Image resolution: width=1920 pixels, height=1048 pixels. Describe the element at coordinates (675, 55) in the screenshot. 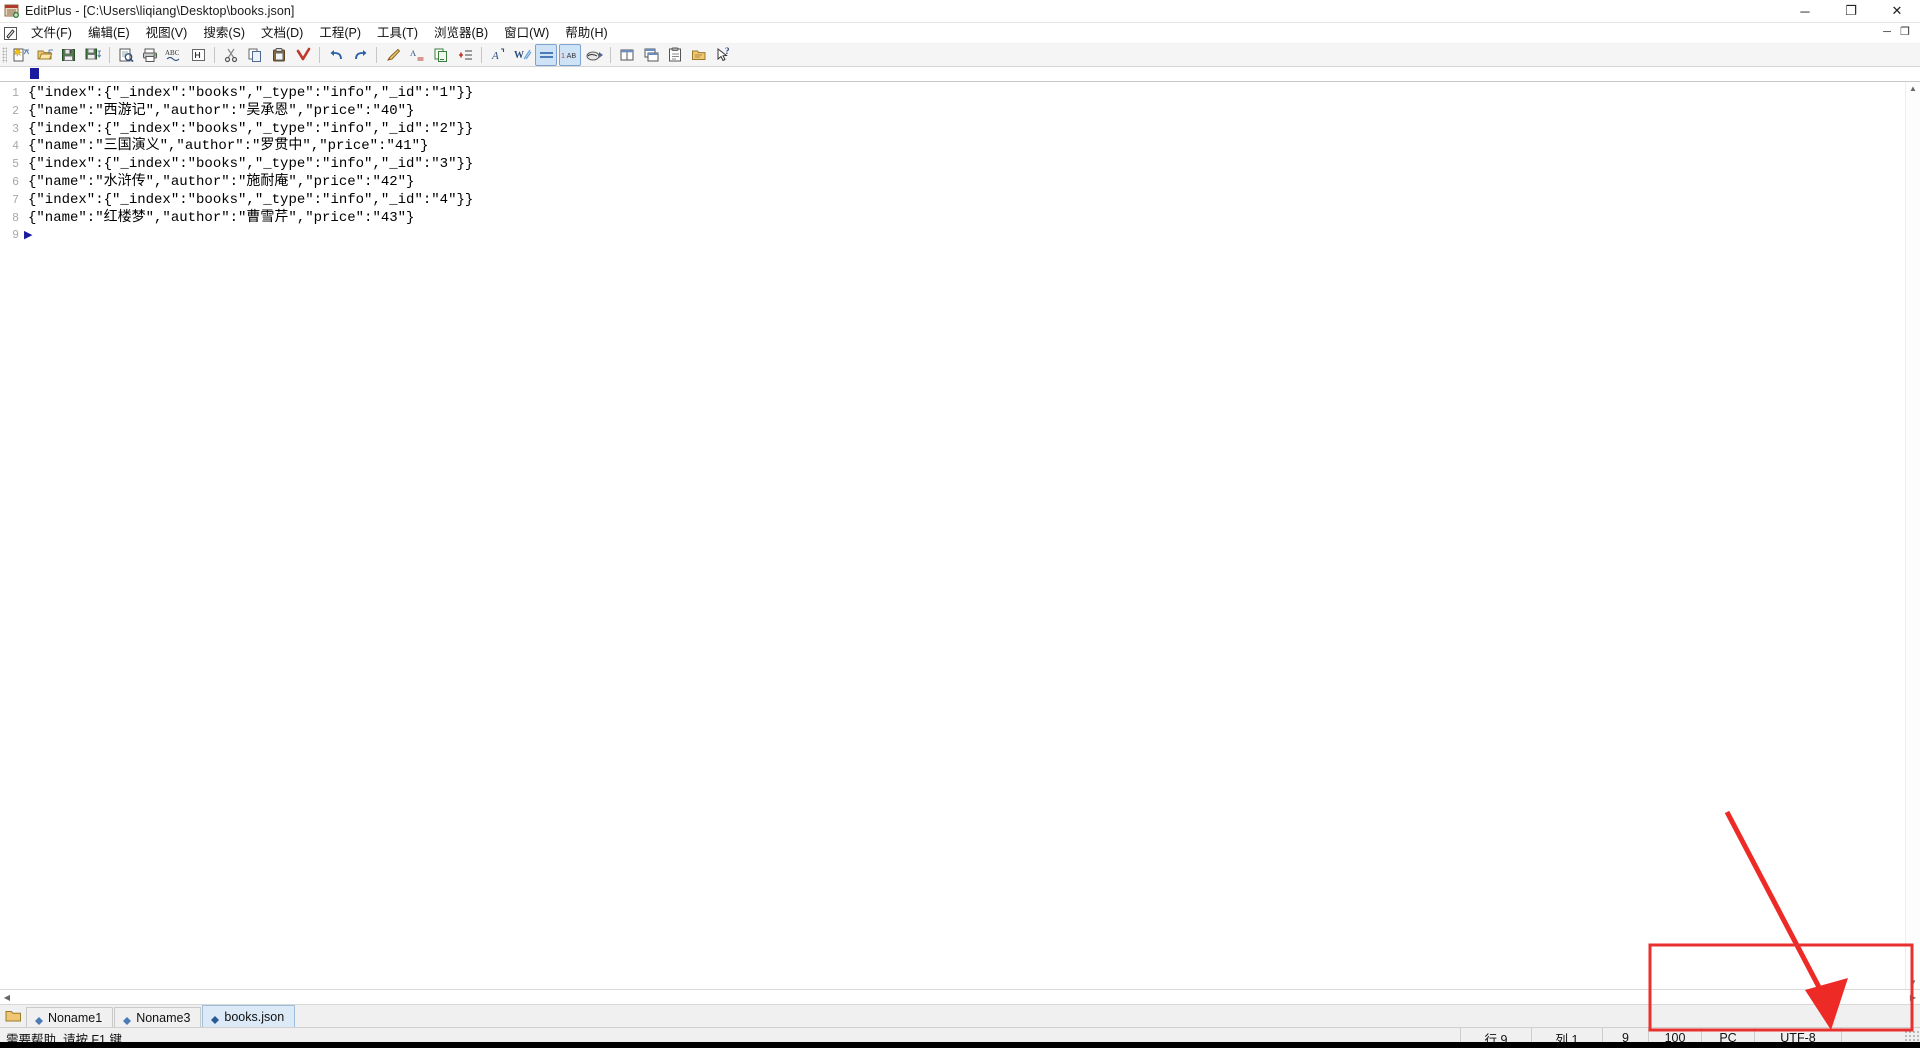

I see `clipboard-list-icon` at that location.